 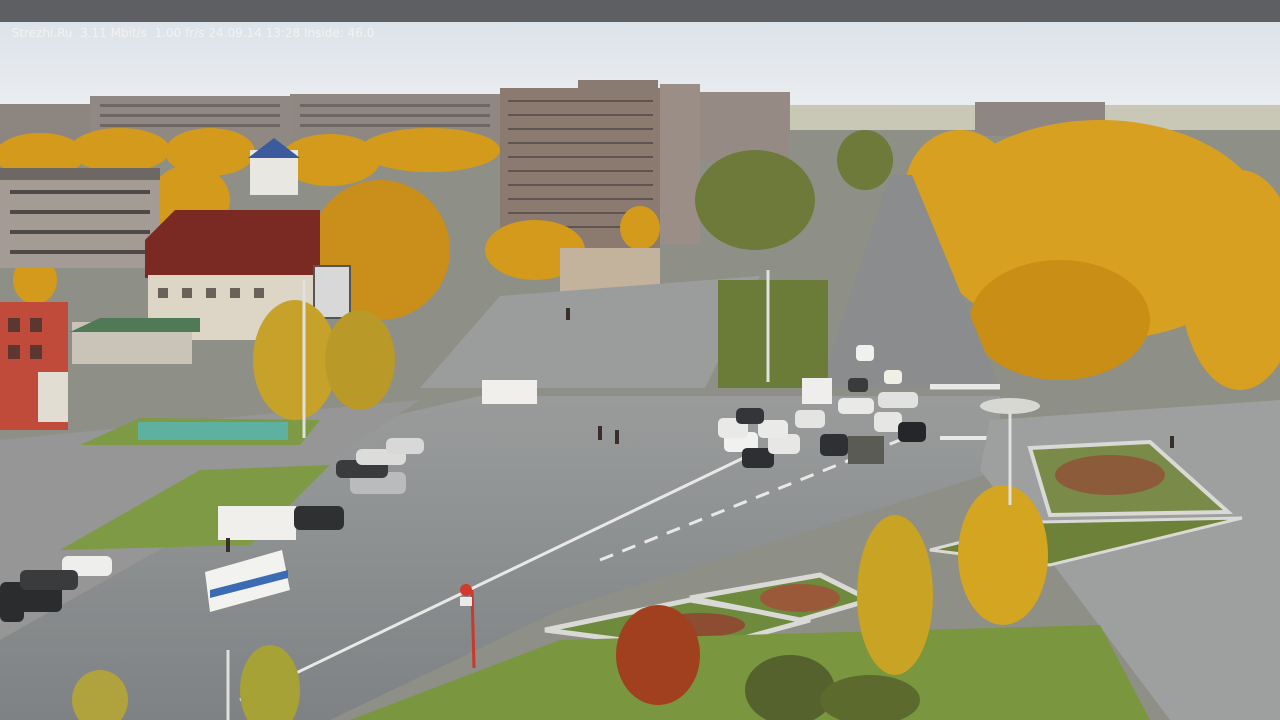 What do you see at coordinates (257, 523) in the screenshot?
I see `white-van` at bounding box center [257, 523].